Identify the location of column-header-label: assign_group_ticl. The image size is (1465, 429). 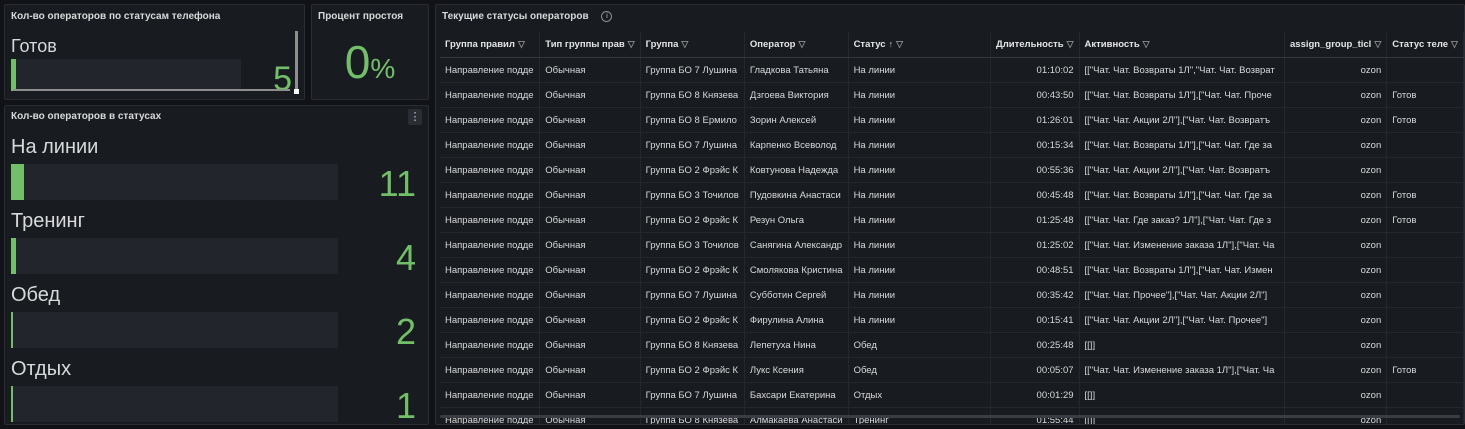
(1331, 44).